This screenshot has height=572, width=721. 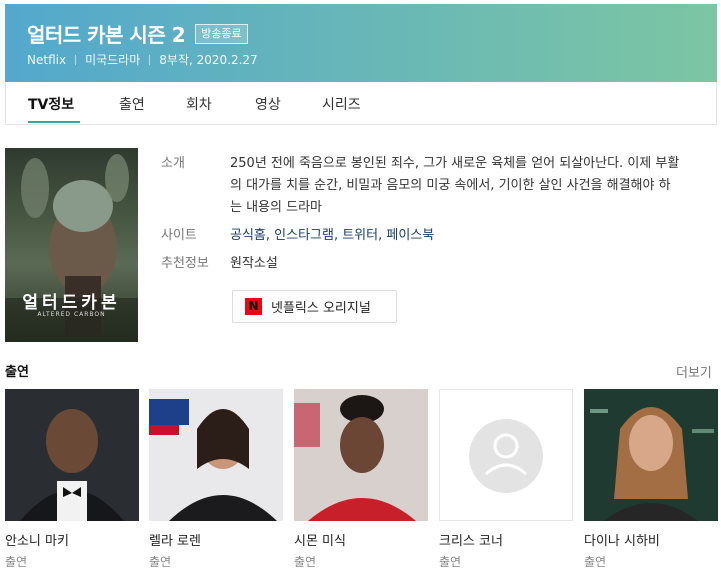 What do you see at coordinates (268, 104) in the screenshot?
I see `tab-videos: 영상` at bounding box center [268, 104].